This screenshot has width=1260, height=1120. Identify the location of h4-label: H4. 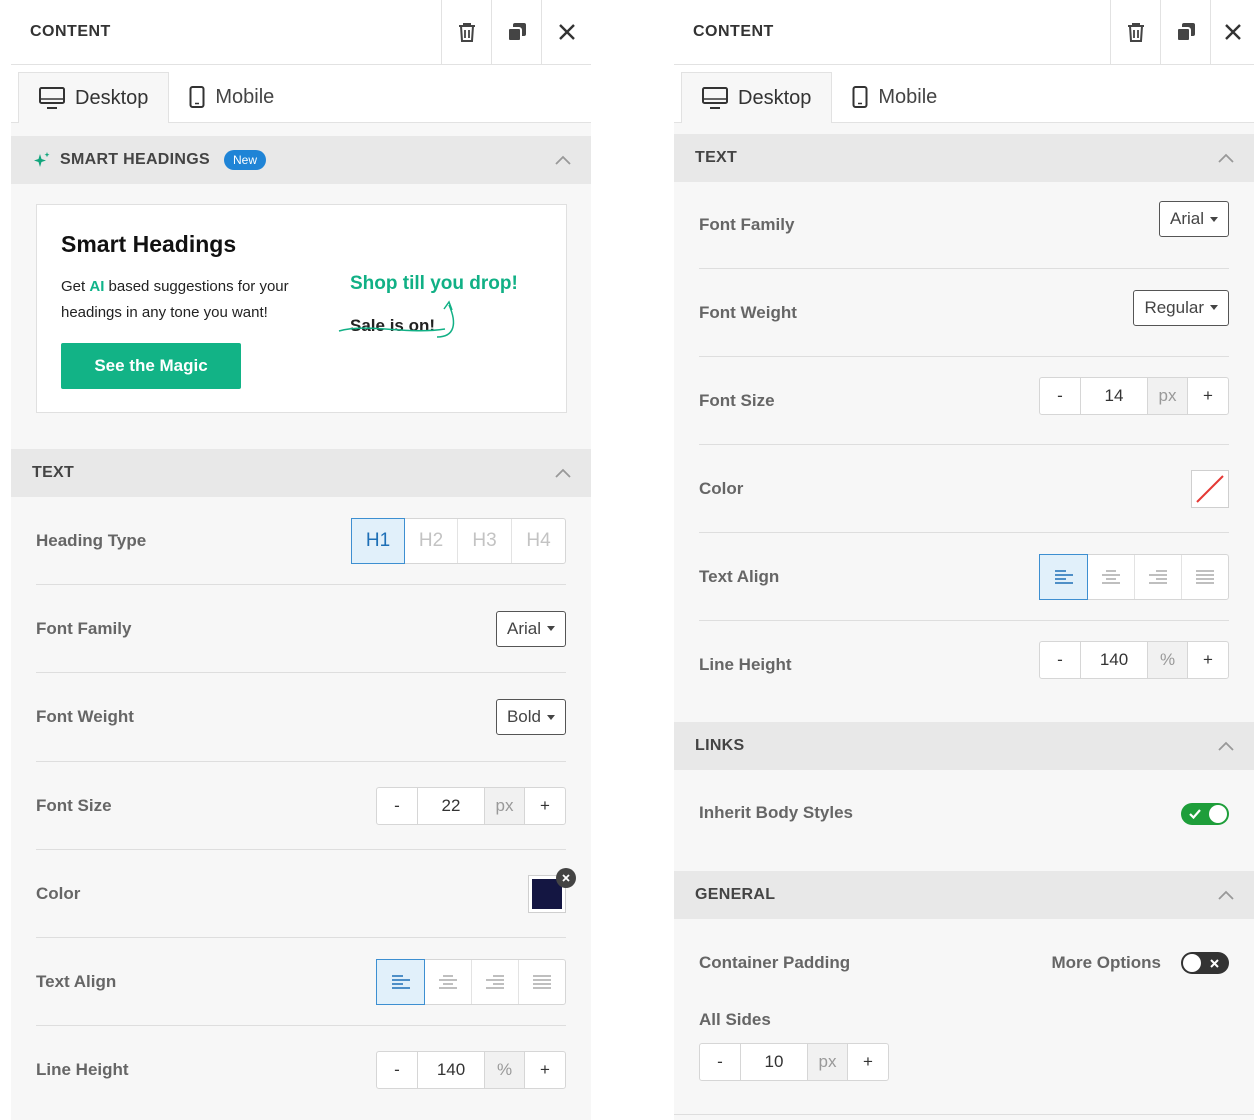
(538, 540).